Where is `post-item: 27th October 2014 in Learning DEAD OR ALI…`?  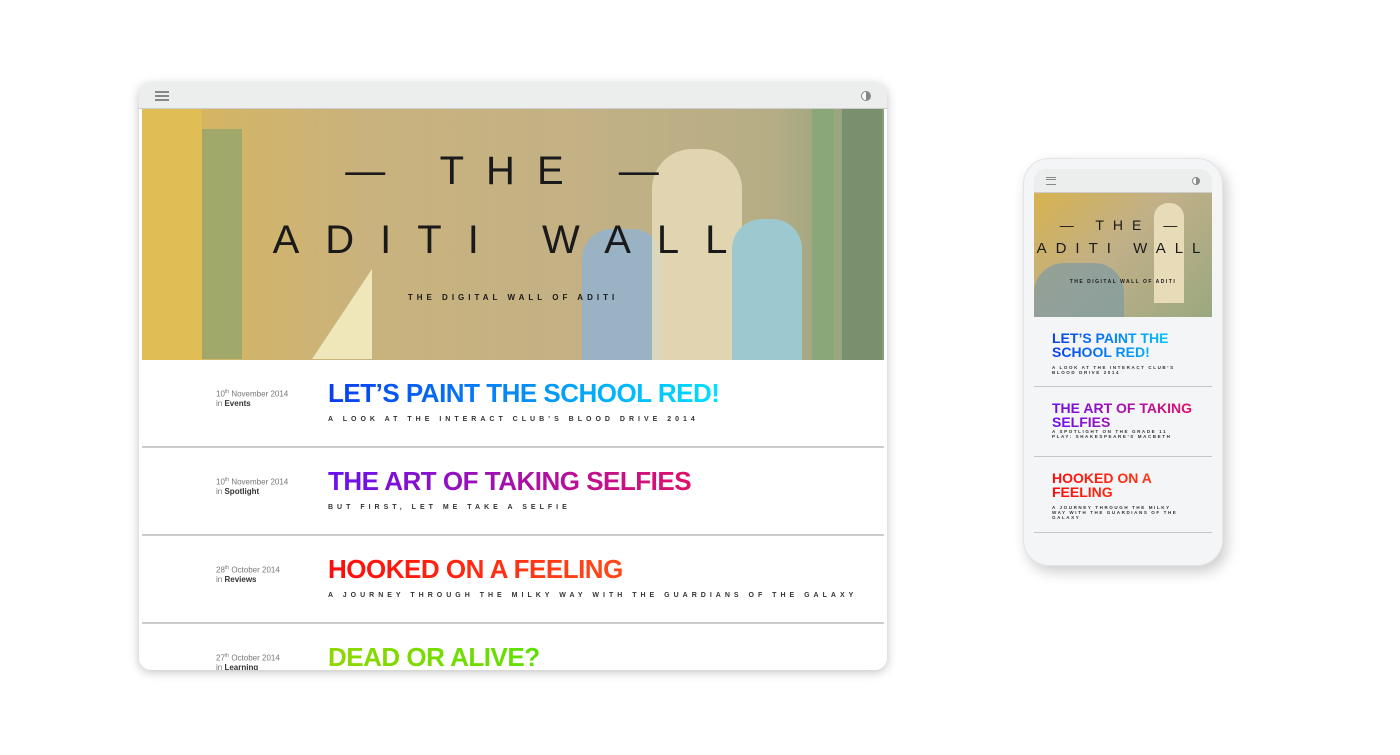 post-item: 27th October 2014 in Learning DEAD OR ALI… is located at coordinates (513, 647).